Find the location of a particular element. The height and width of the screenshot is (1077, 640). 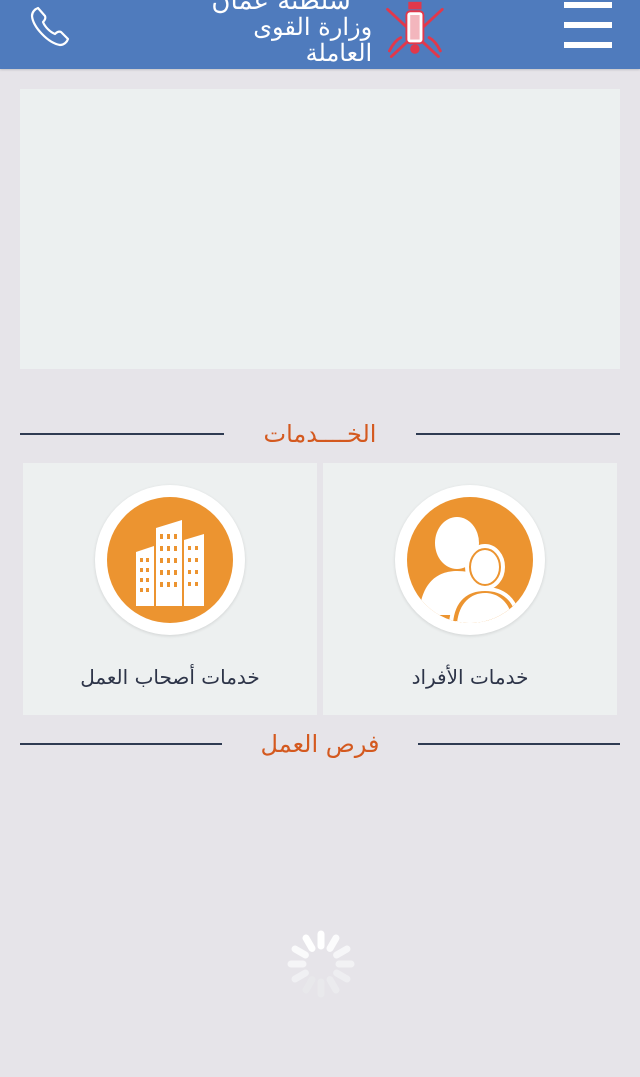

logo-text: سلطنة عمان وزارة القوى العاملة is located at coordinates (281, 33).